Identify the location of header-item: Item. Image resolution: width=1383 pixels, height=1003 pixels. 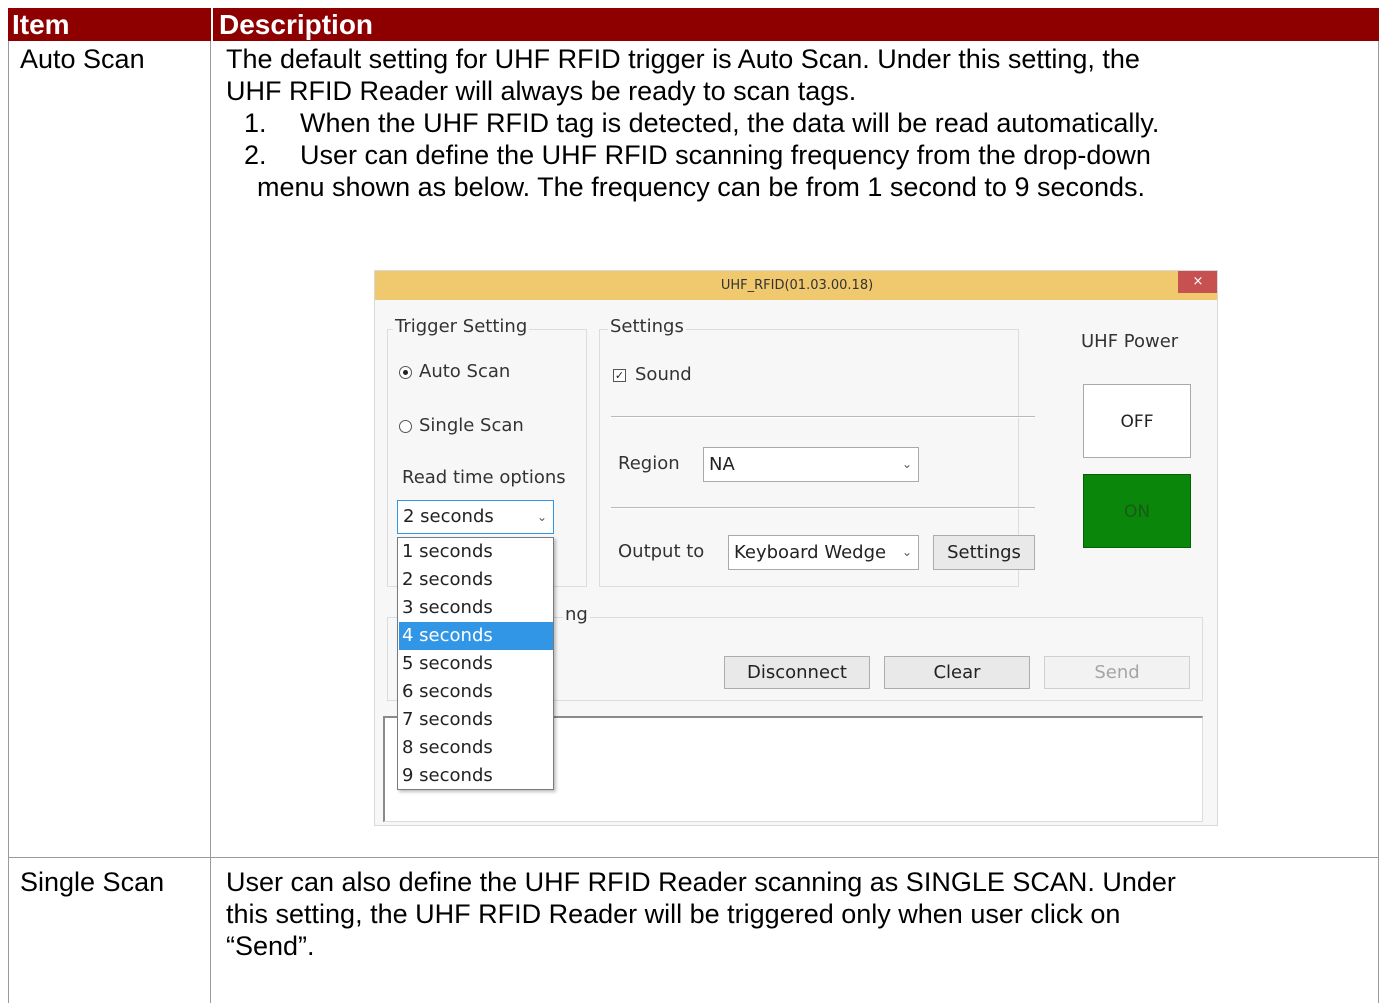
(41, 24).